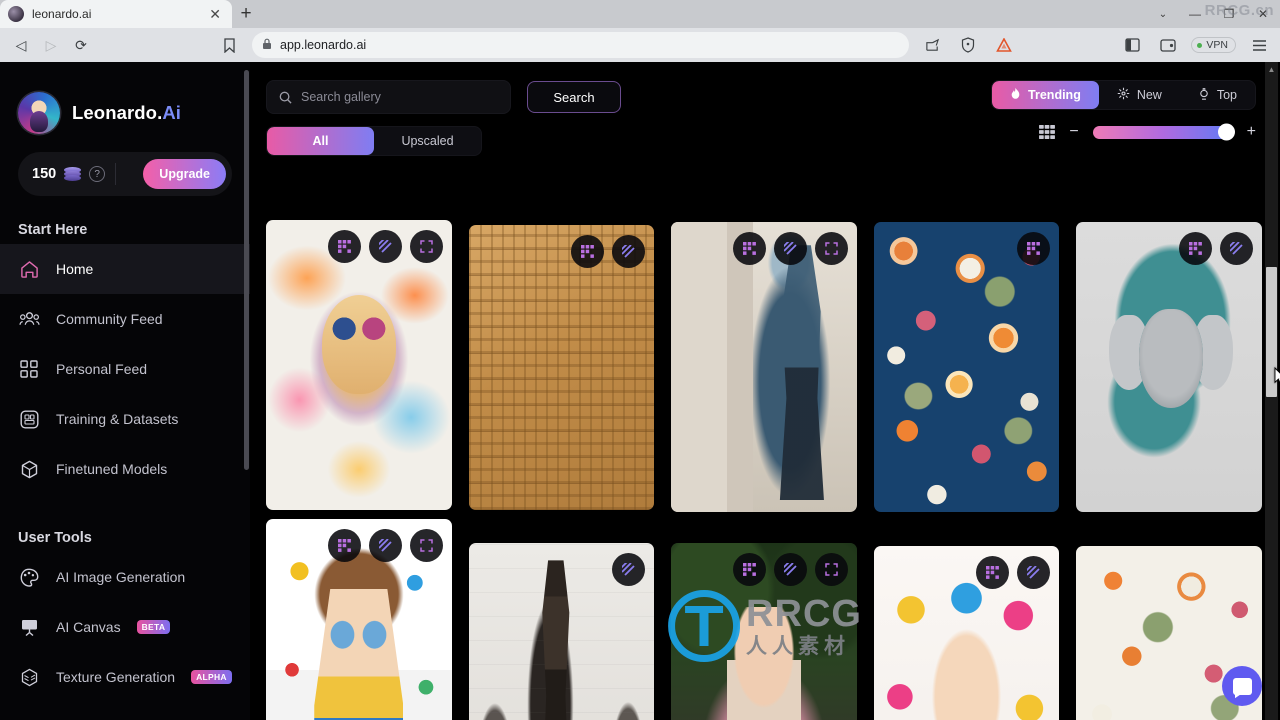  What do you see at coordinates (764, 631) in the screenshot?
I see `gallery-card-pink-hair-elf` at bounding box center [764, 631].